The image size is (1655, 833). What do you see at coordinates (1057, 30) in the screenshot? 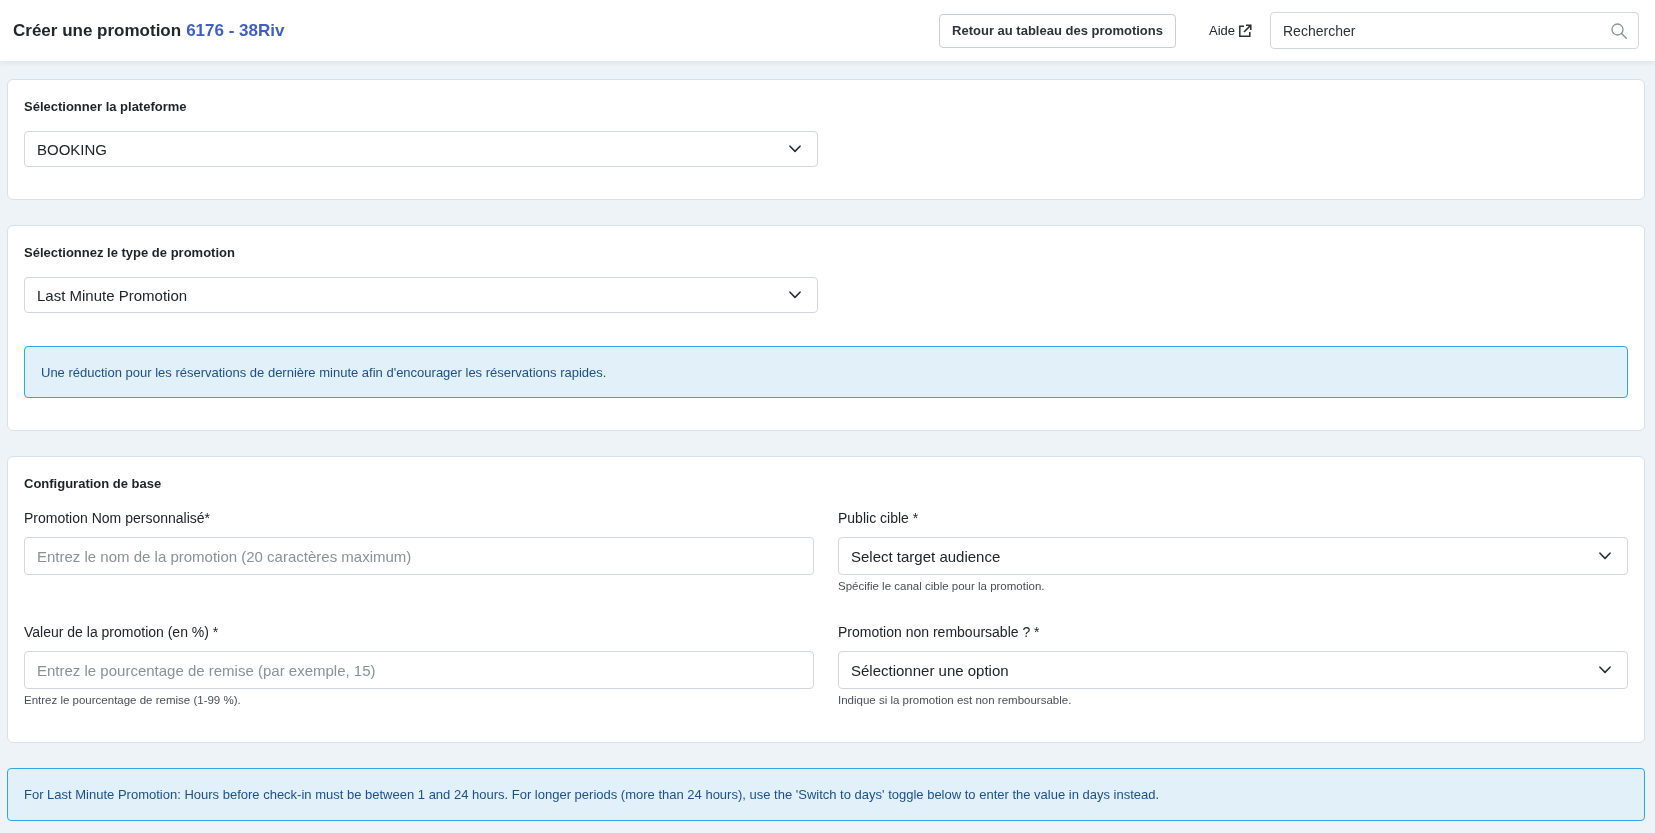
I see `back-button: Retour au tableau des promotions` at bounding box center [1057, 30].